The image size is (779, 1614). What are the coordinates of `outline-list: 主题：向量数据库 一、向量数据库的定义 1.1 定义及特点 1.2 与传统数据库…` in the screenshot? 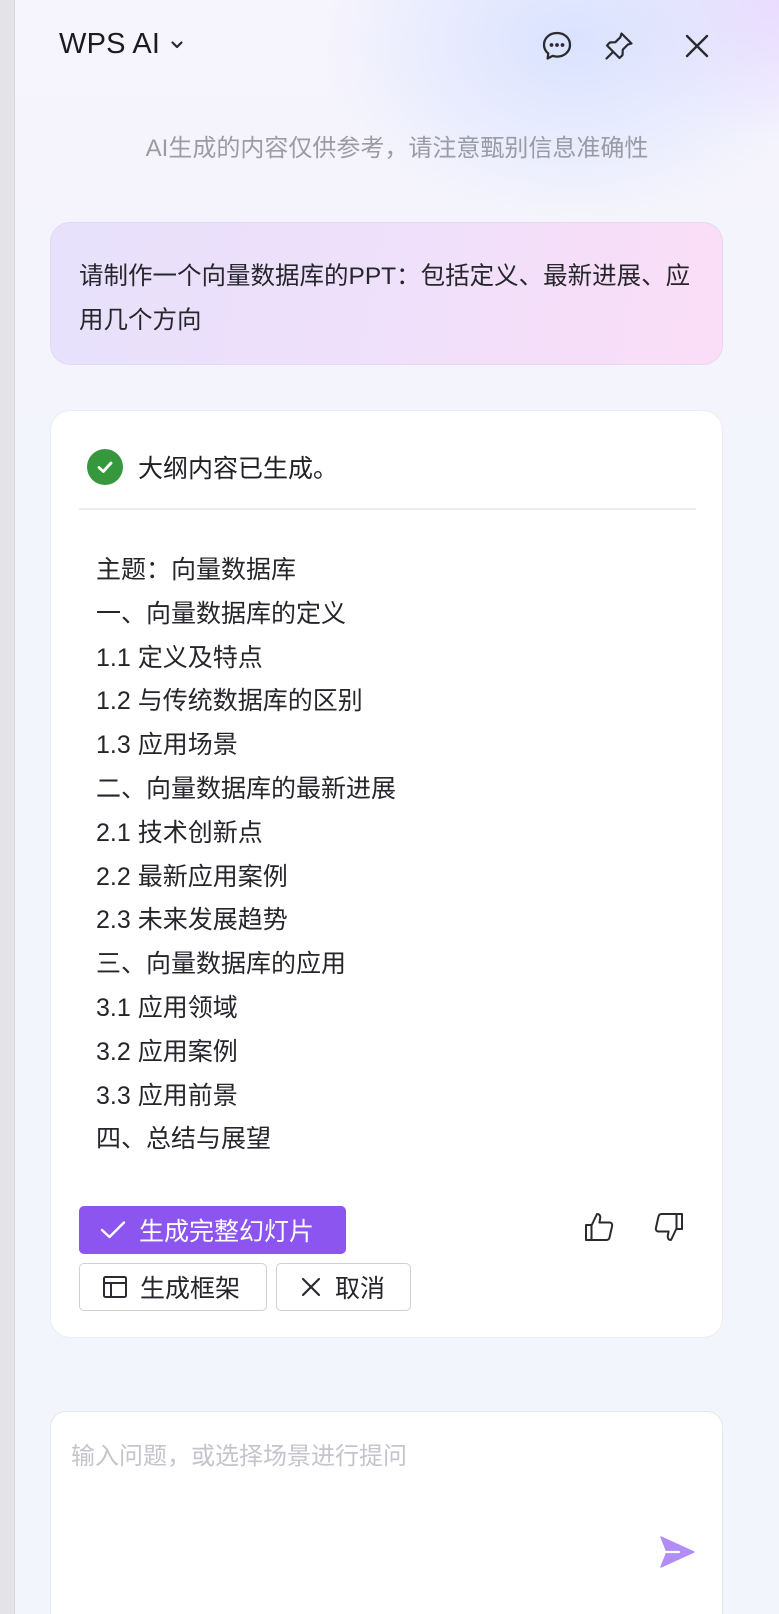 It's located at (246, 855).